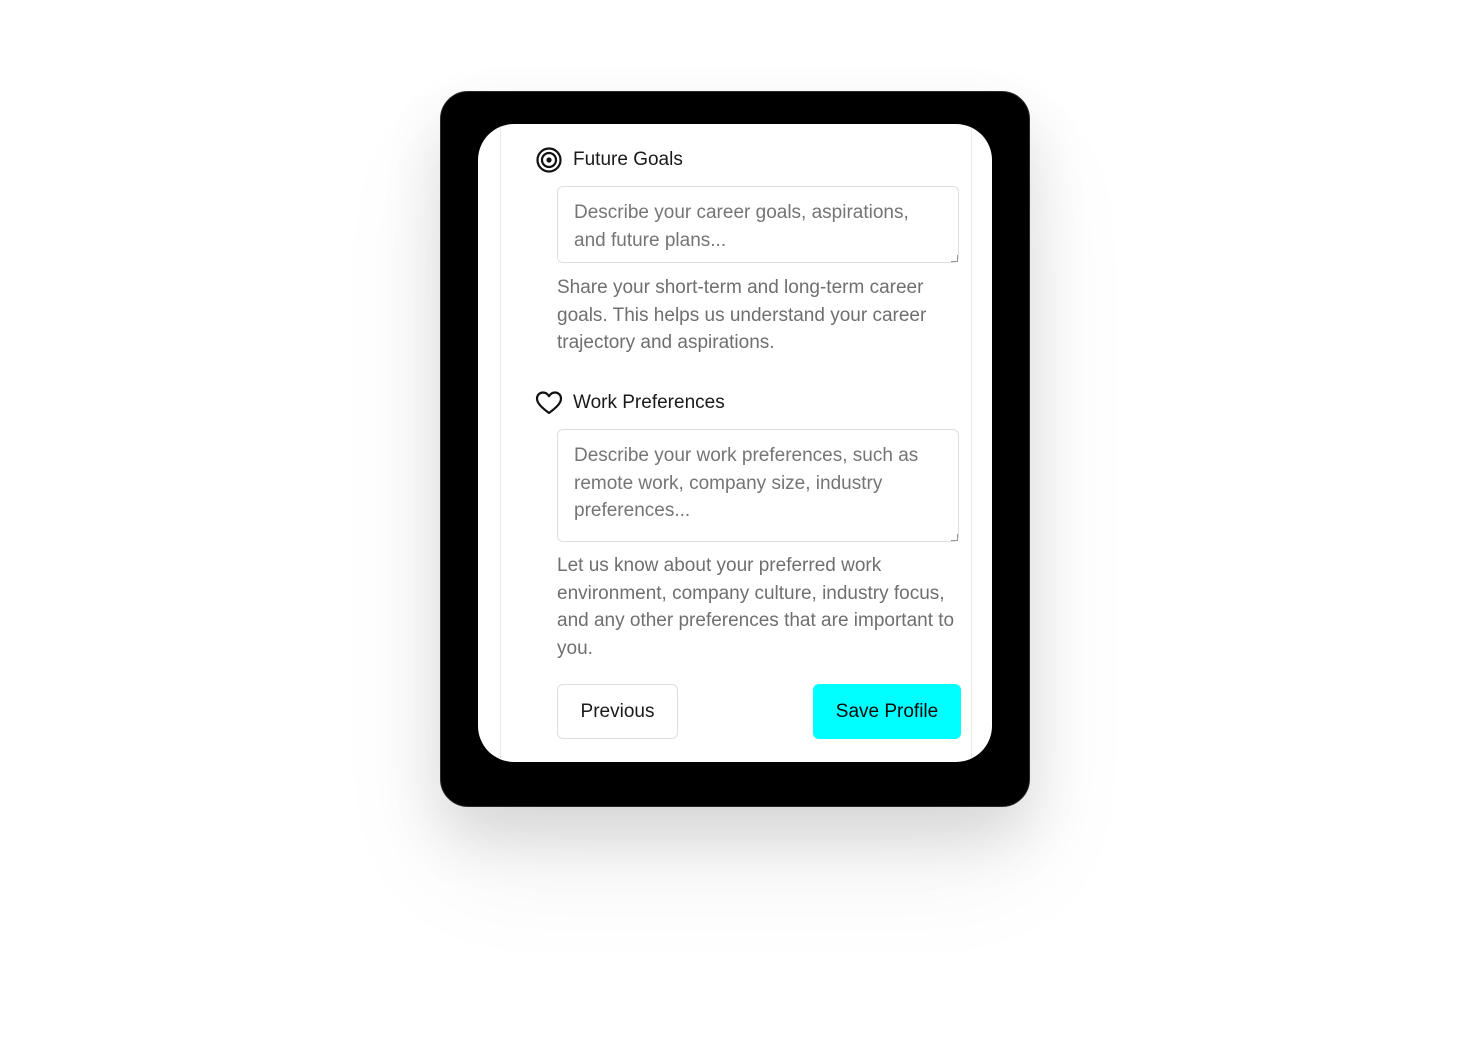  I want to click on previous-button: Previous, so click(617, 711).